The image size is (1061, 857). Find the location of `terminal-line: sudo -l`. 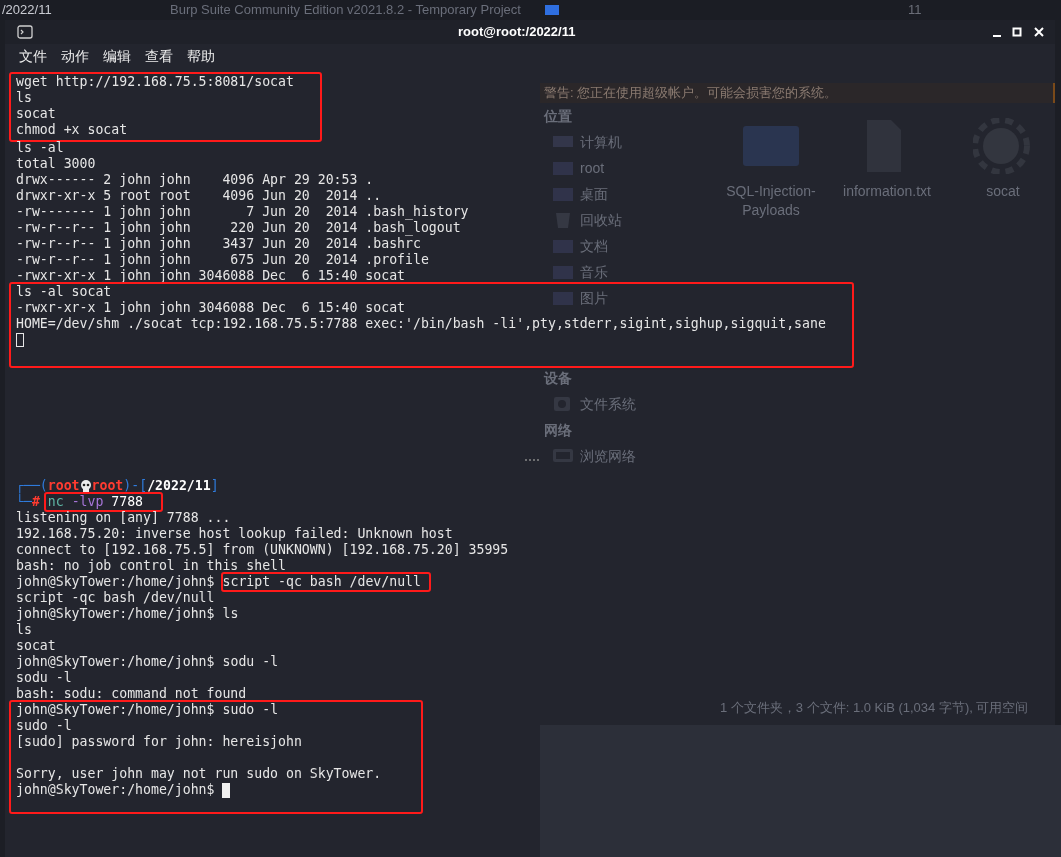

terminal-line: sudo -l is located at coordinates (44, 726).